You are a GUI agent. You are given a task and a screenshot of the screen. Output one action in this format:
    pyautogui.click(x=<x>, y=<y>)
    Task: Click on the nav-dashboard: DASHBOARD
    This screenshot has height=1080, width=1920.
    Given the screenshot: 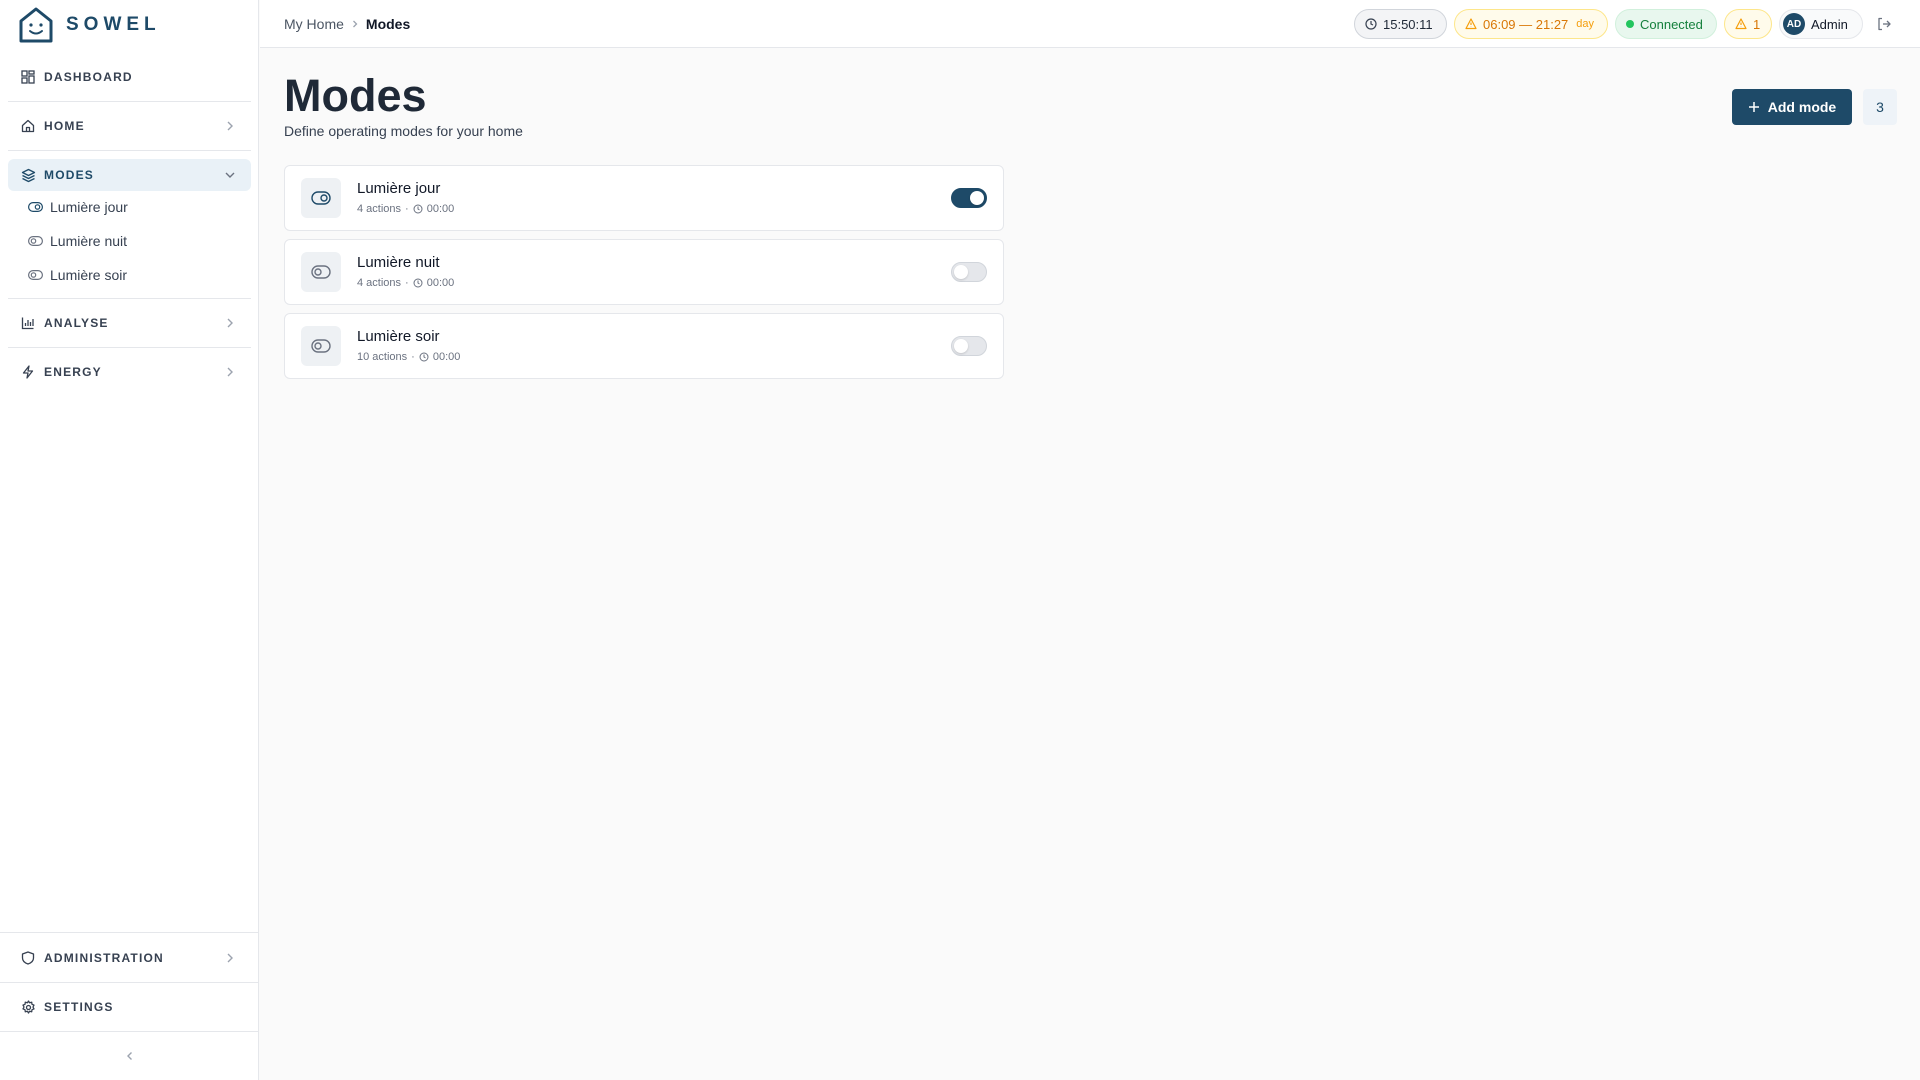 What is the action you would take?
    pyautogui.click(x=129, y=77)
    